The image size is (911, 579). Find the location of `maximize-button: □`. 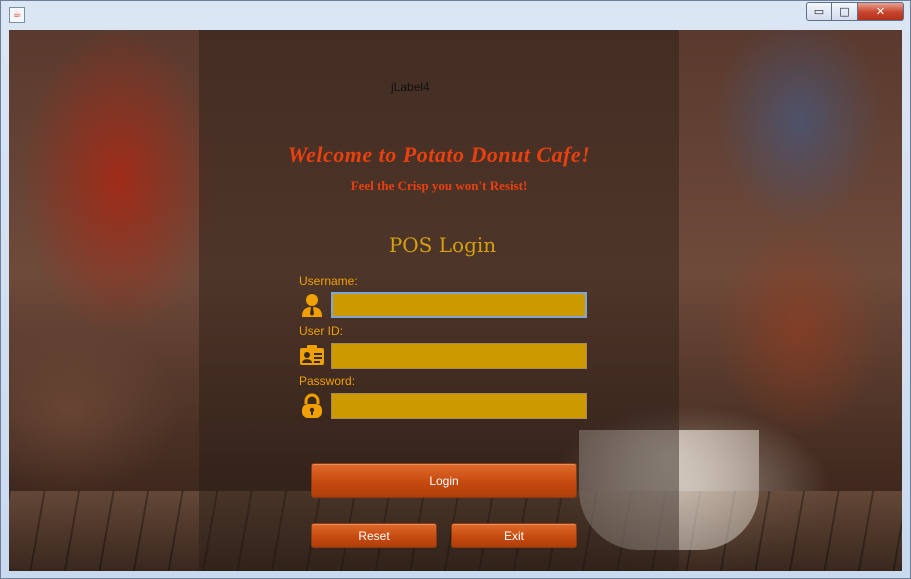

maximize-button: □ is located at coordinates (845, 11).